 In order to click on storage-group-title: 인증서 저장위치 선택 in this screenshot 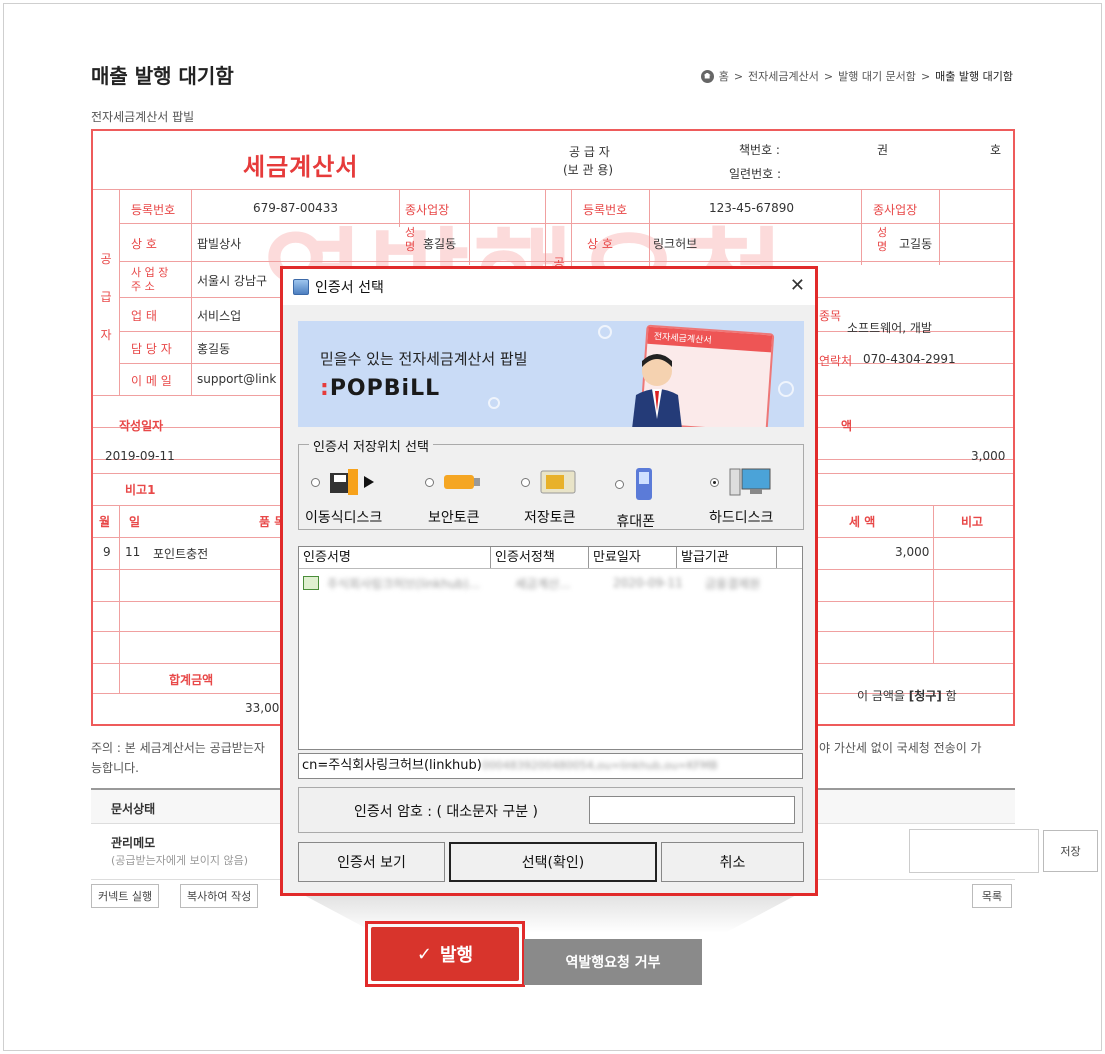, I will do `click(371, 445)`.